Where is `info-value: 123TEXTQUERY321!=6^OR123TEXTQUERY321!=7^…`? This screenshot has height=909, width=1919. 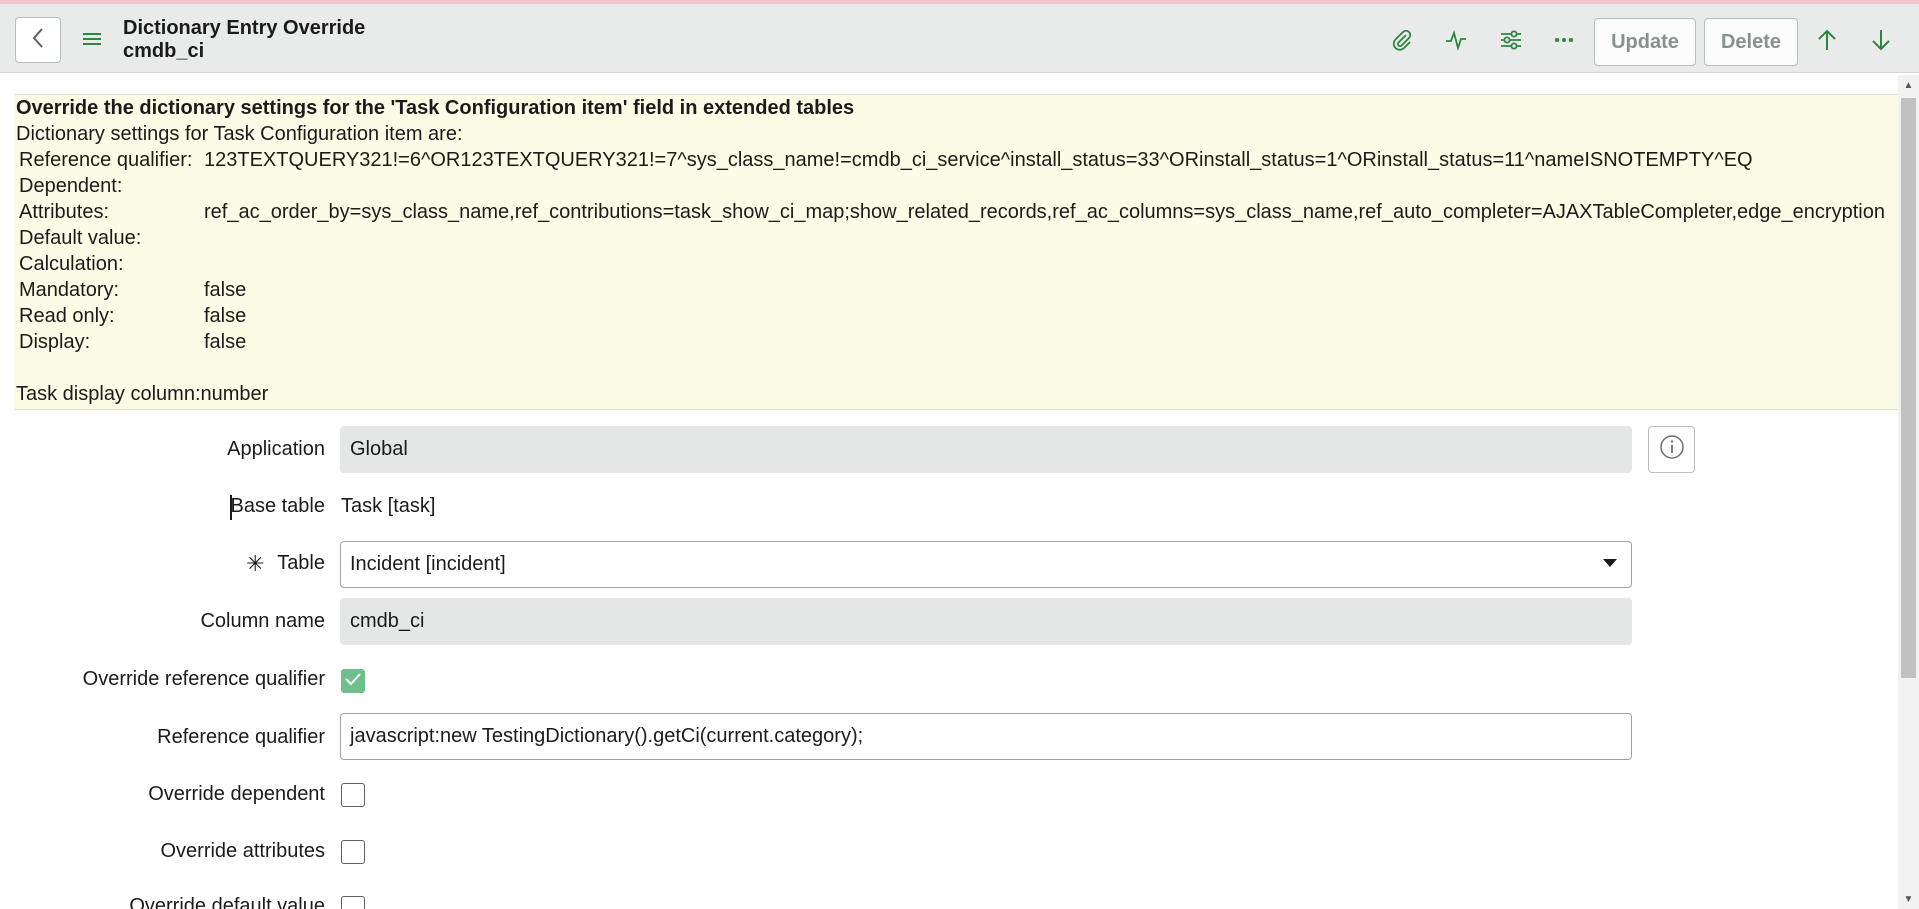 info-value: 123TEXTQUERY321!=6^OR123TEXTQUERY321!=7^… is located at coordinates (978, 160).